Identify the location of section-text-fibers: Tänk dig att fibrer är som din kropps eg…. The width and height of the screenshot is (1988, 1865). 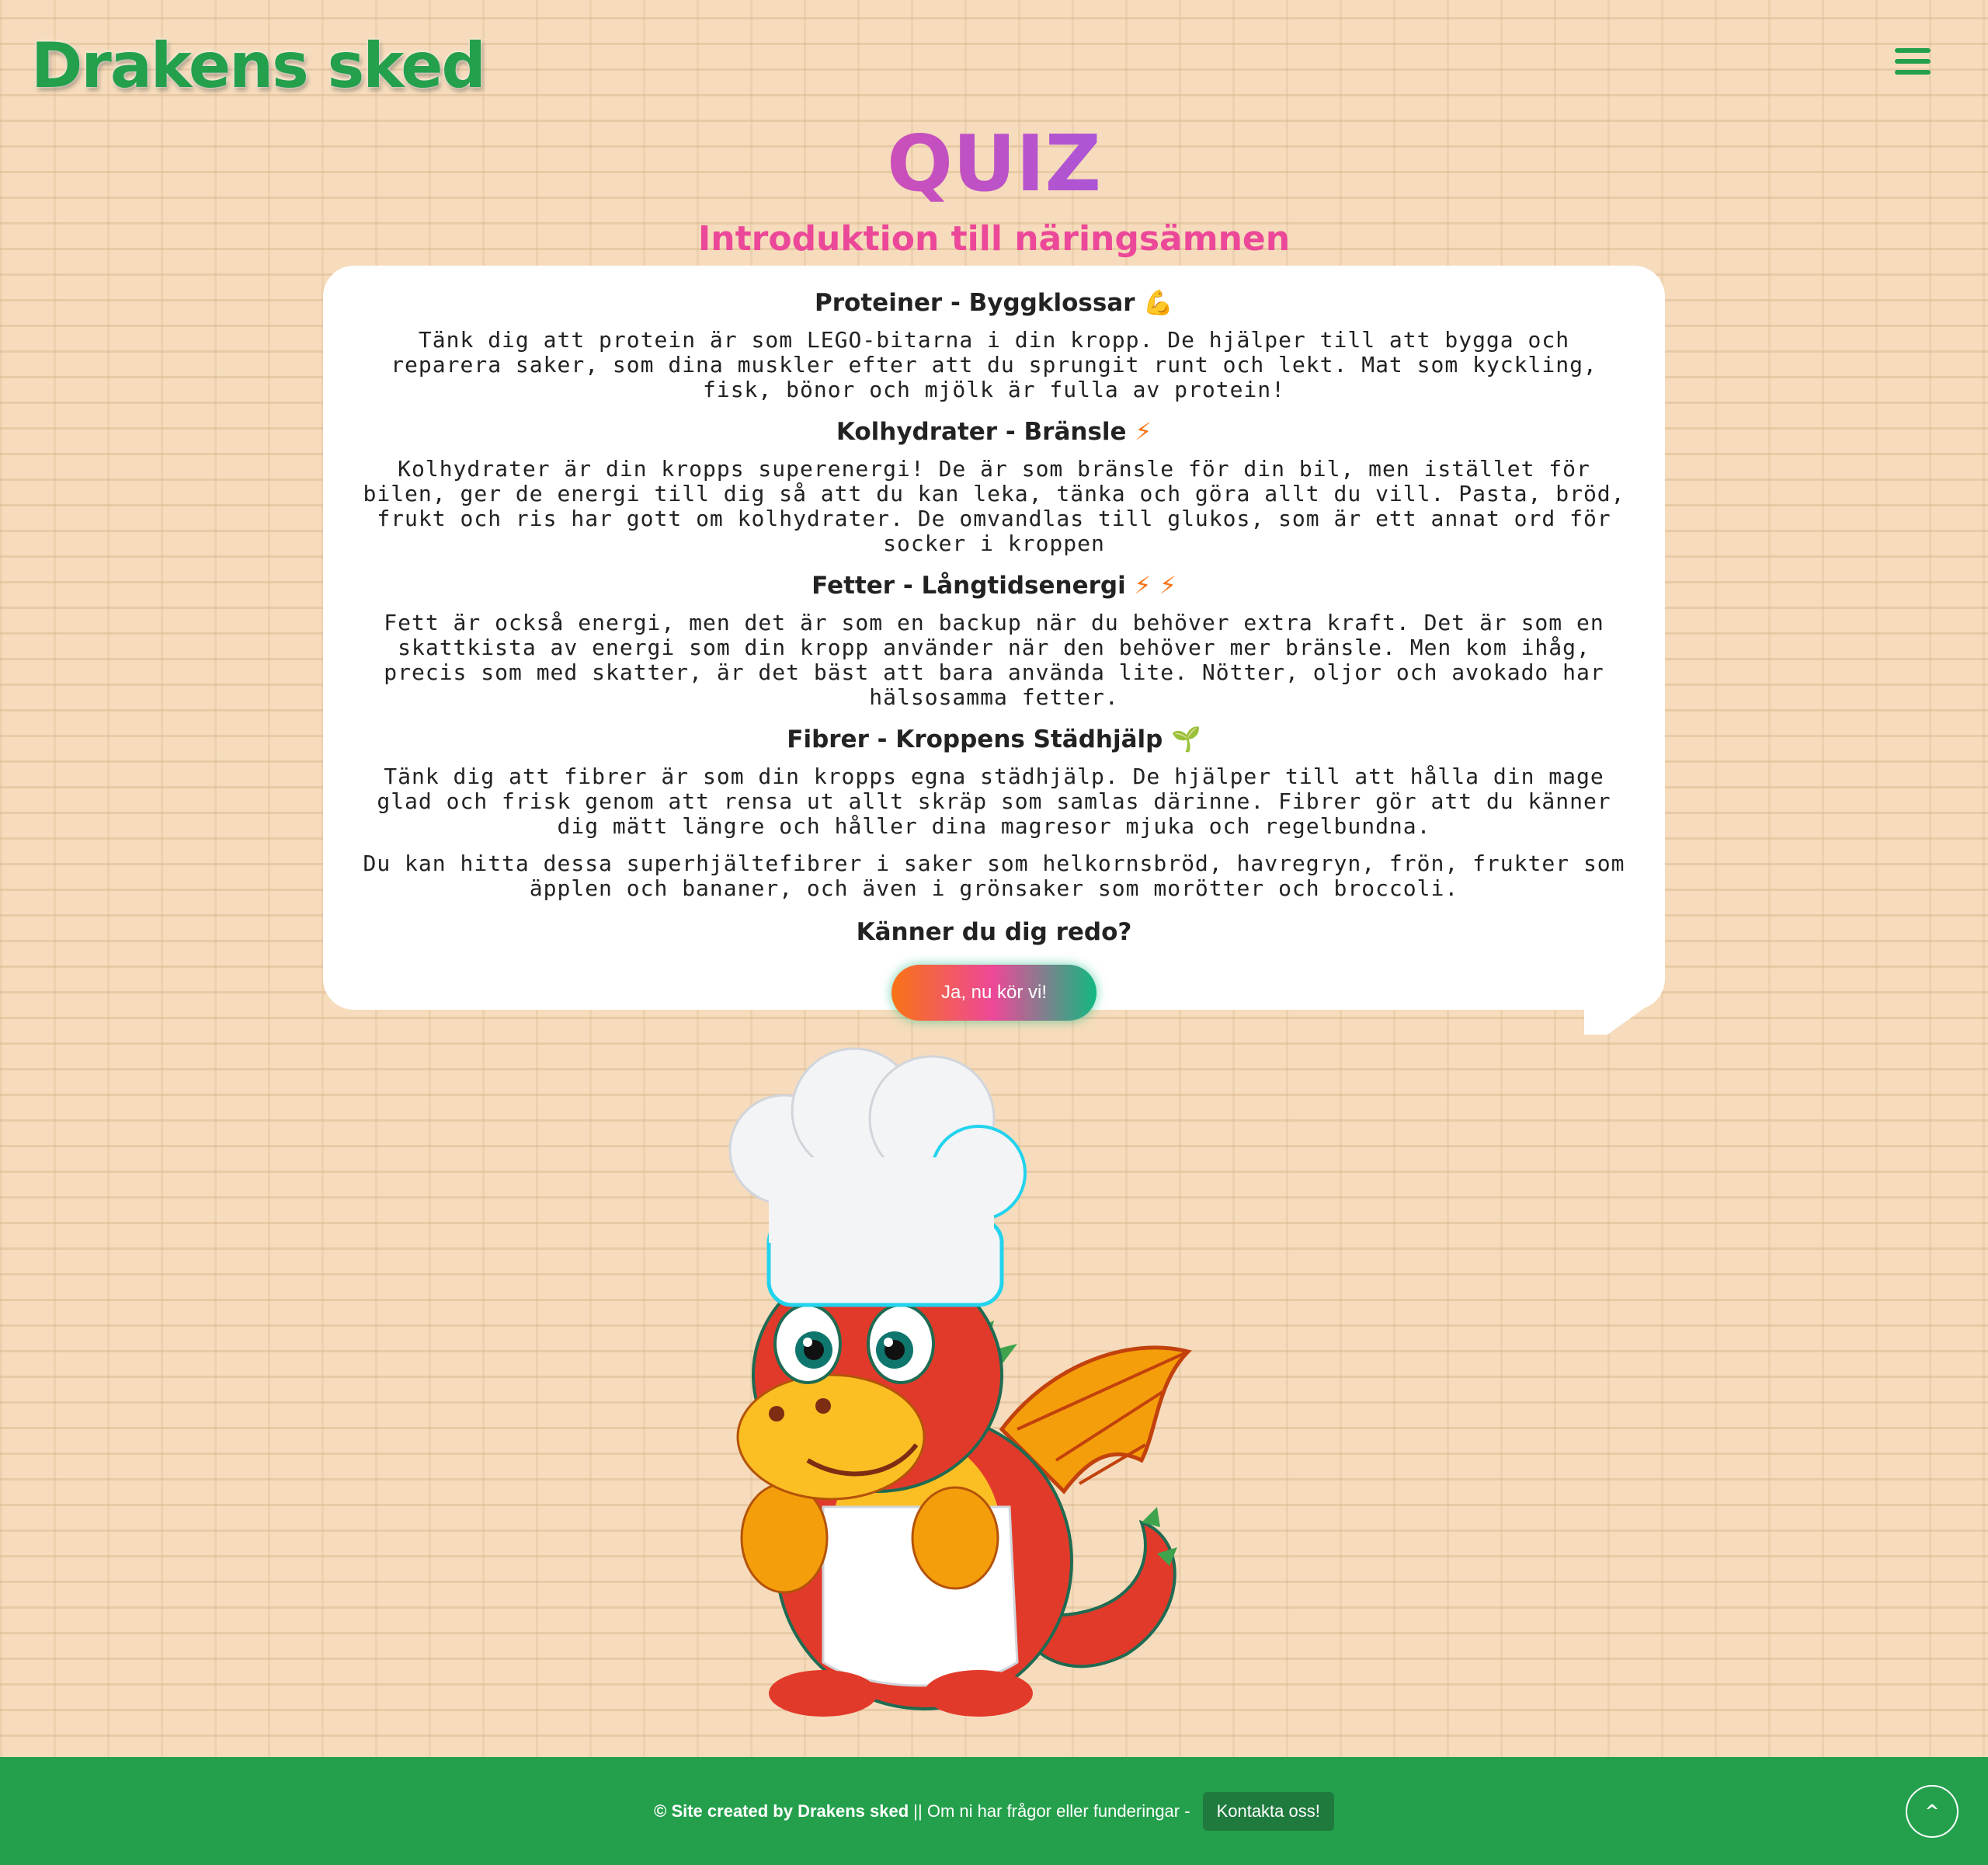
(994, 802).